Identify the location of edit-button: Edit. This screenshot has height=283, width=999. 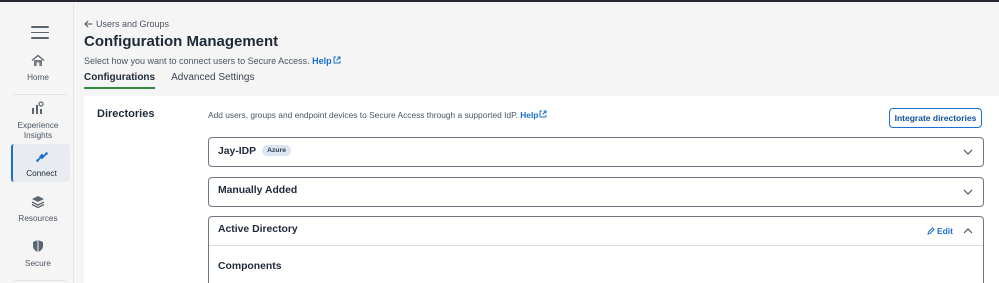
(940, 231).